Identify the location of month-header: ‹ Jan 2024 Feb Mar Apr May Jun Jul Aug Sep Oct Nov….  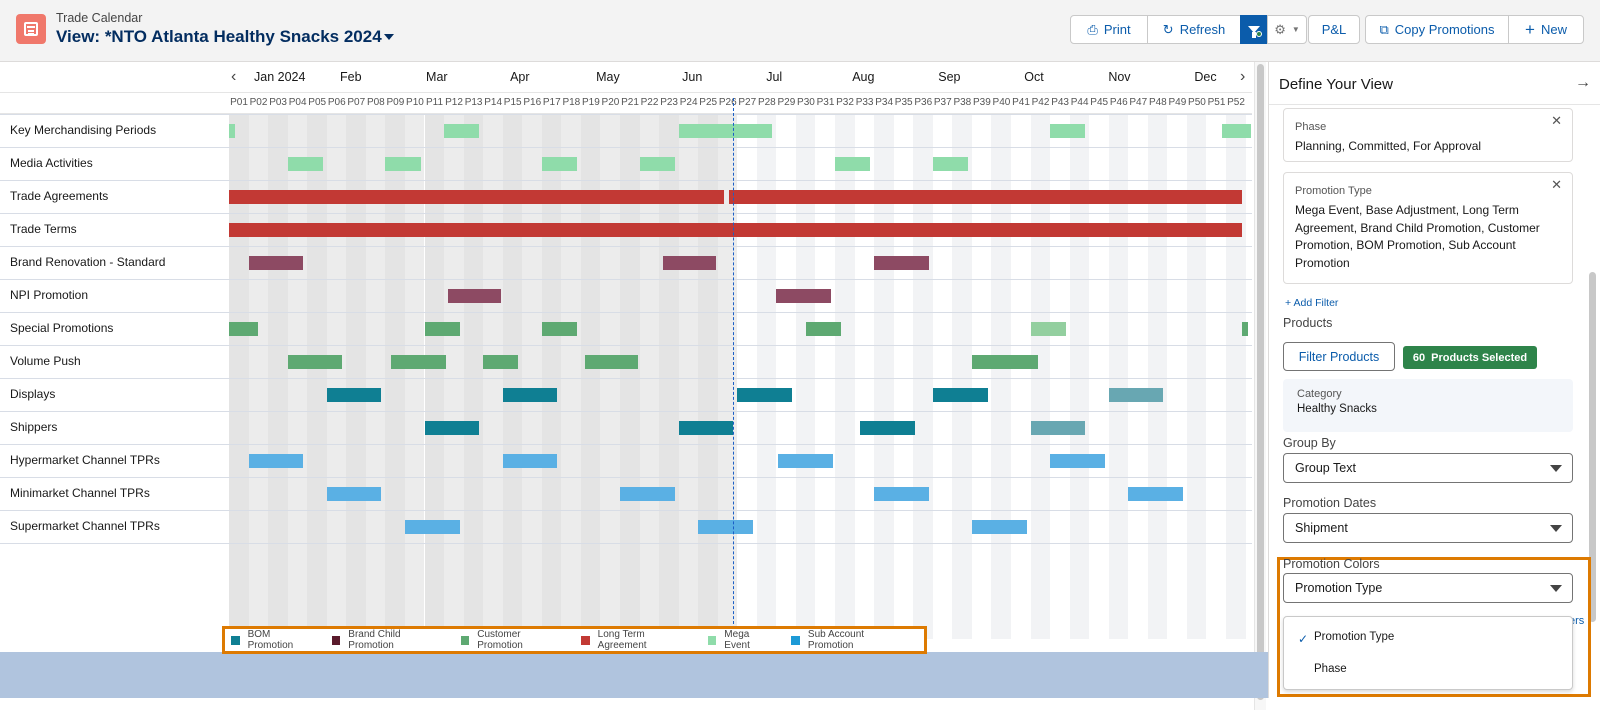
(626, 77).